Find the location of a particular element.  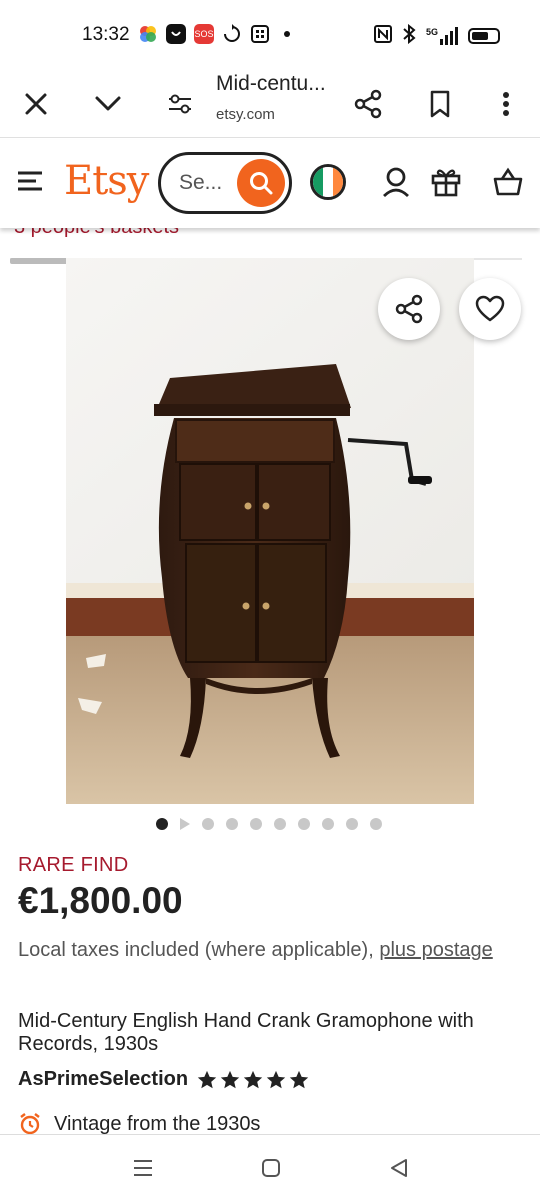

system-icons: 5G is located at coordinates (436, 35).